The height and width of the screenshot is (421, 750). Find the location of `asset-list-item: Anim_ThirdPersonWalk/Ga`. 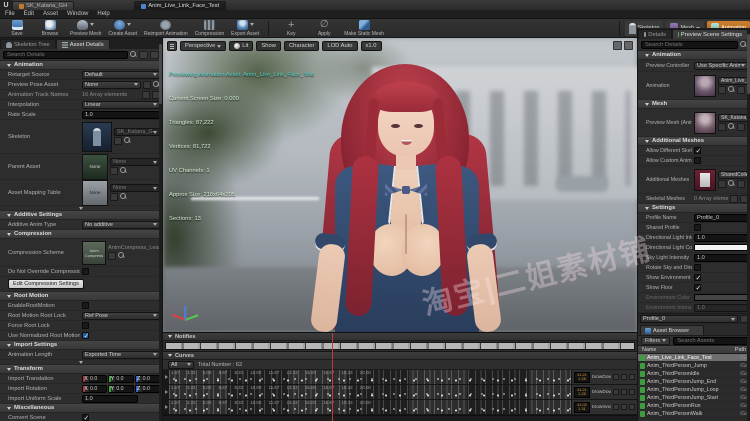

asset-list-item: Anim_ThirdPersonWalk/Ga is located at coordinates (694, 414).